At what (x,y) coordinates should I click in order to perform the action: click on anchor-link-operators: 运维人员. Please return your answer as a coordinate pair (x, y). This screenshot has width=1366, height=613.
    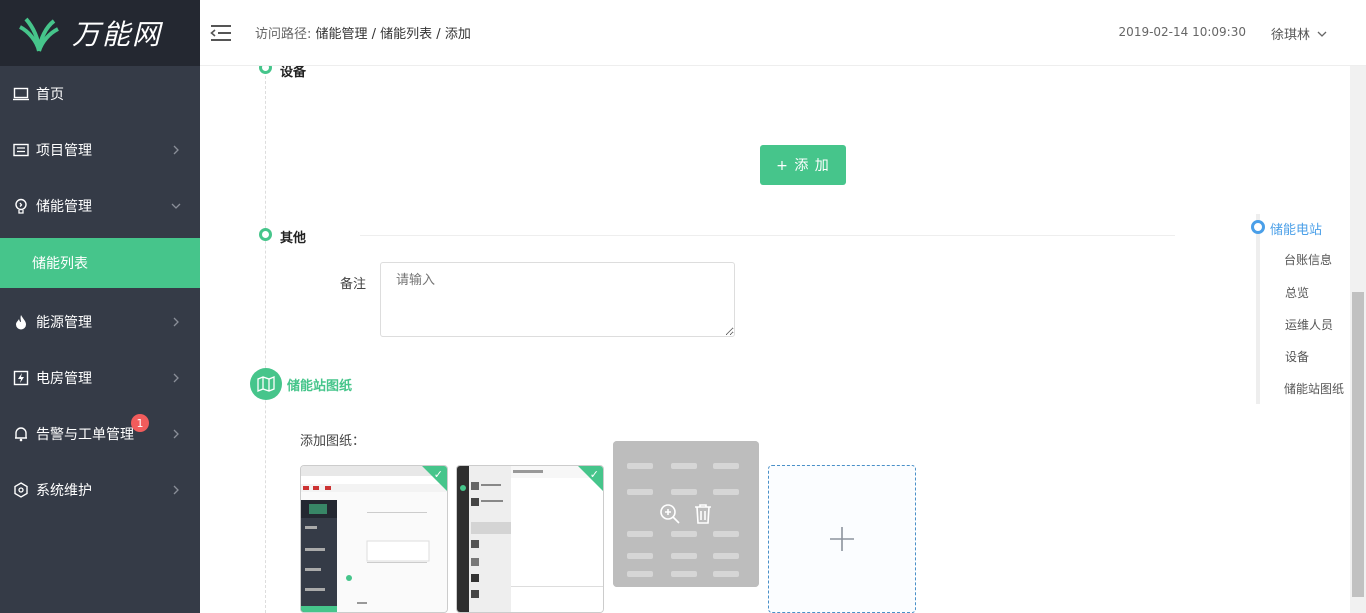
    Looking at the image, I should click on (1309, 324).